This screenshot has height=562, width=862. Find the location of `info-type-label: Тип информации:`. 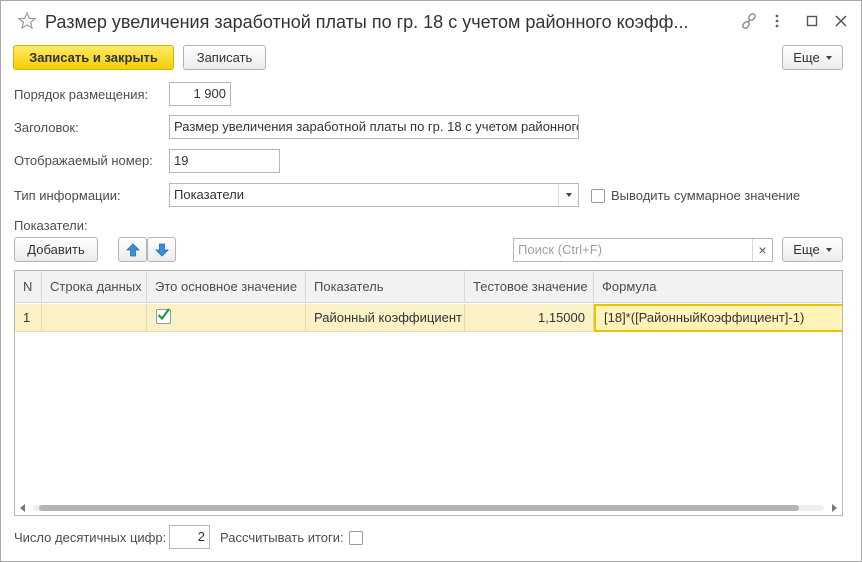

info-type-label: Тип информации: is located at coordinates (67, 195).